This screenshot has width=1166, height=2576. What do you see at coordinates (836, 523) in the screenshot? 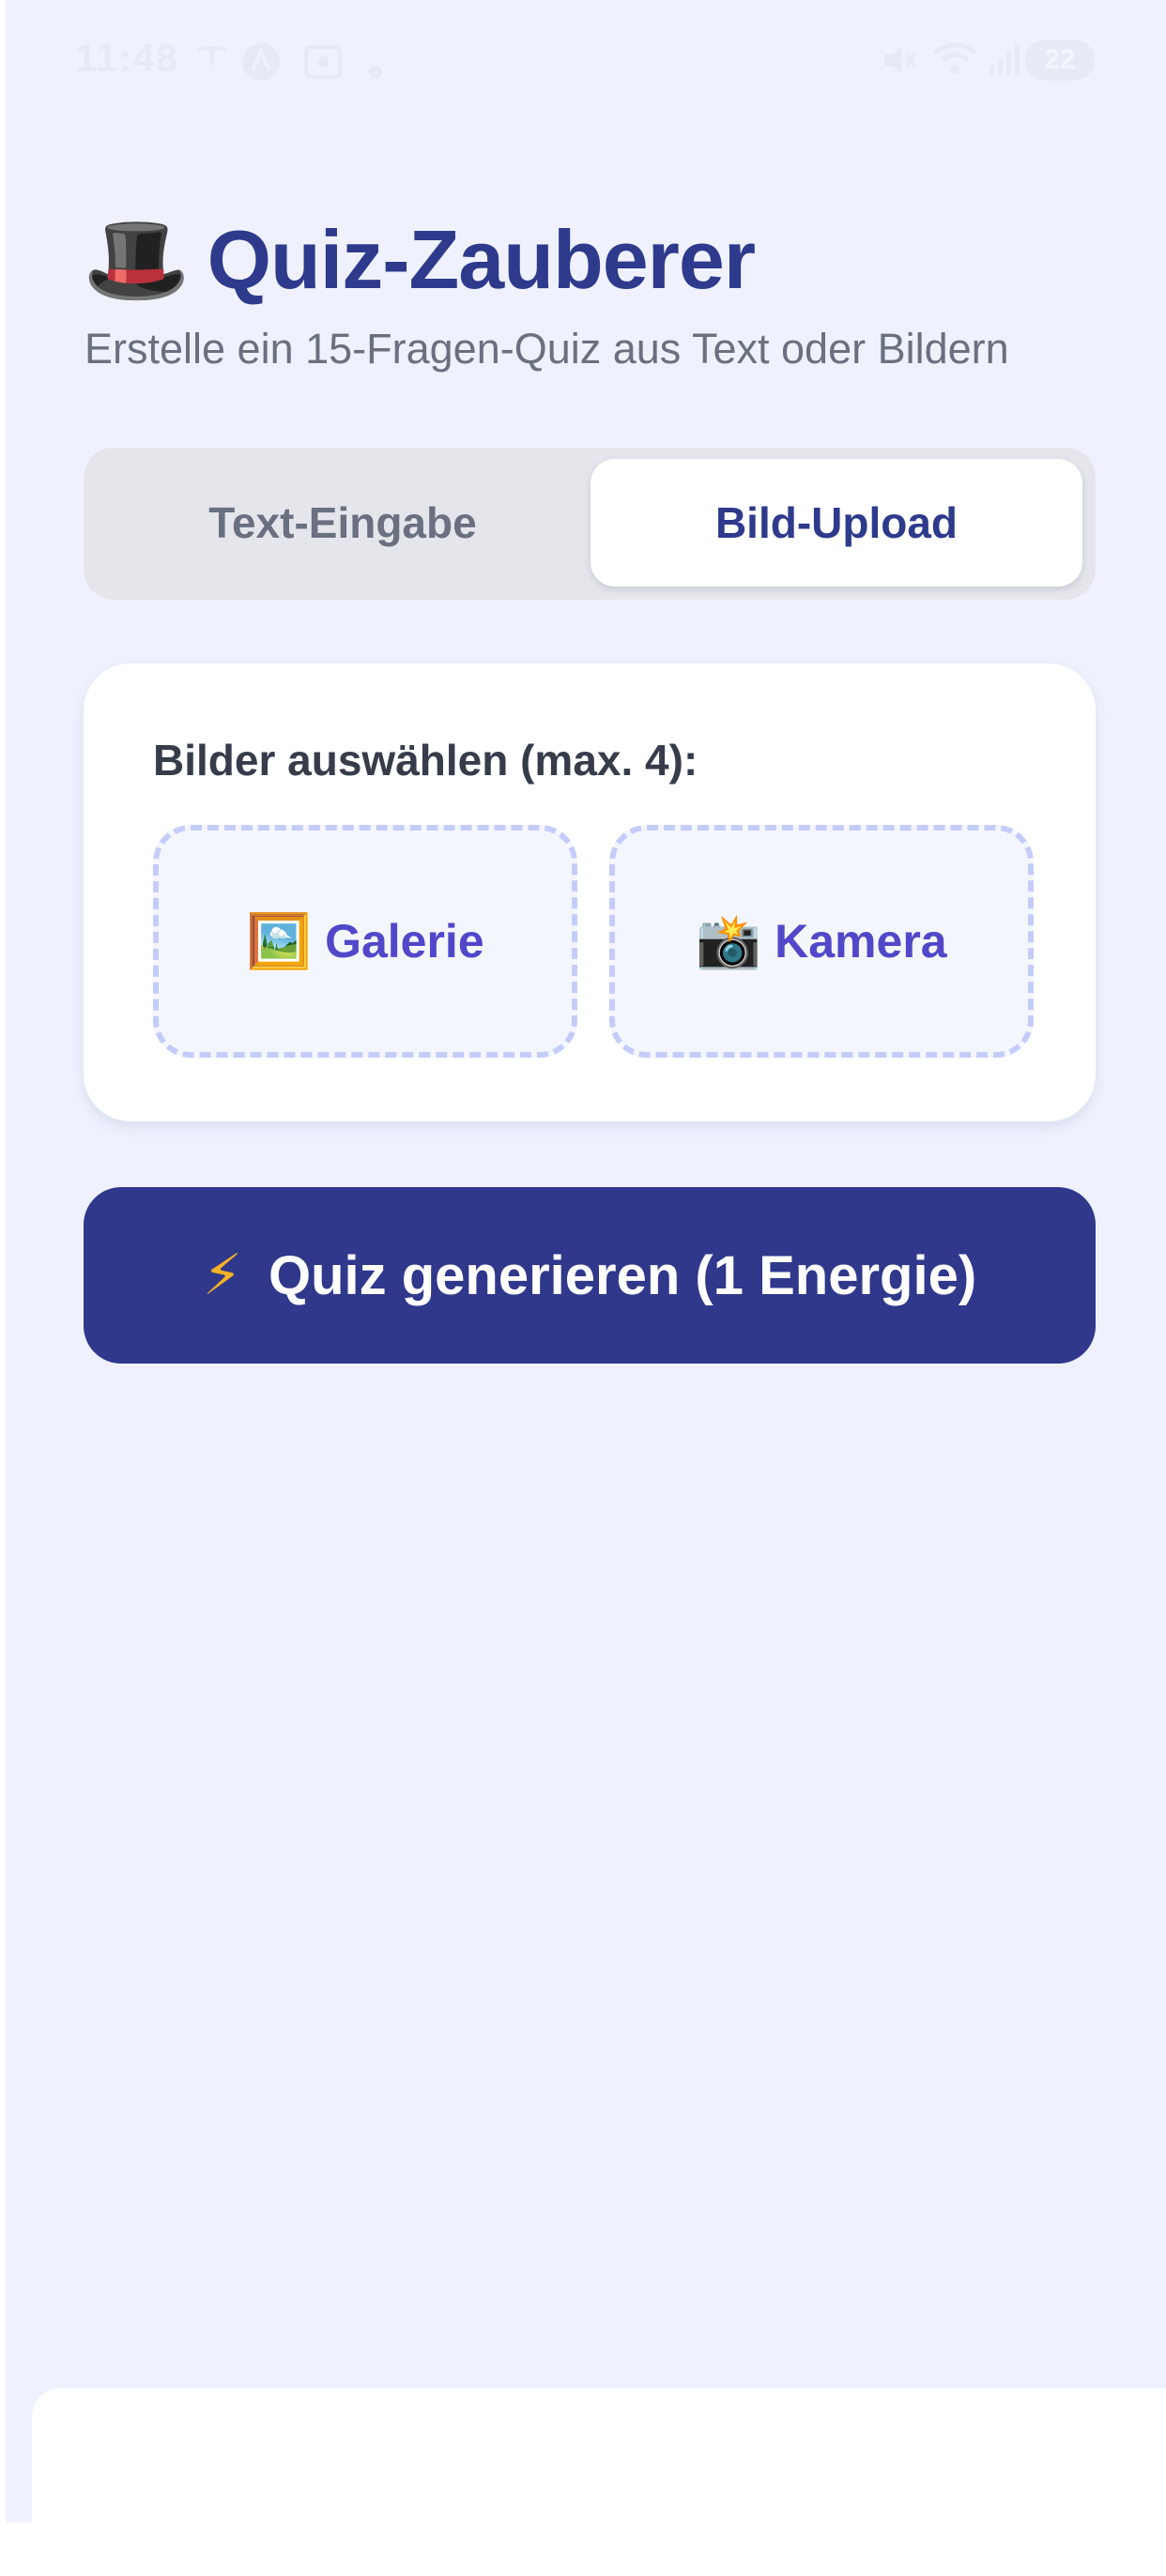
I see `tab-image-upload: Bild-Upload` at bounding box center [836, 523].